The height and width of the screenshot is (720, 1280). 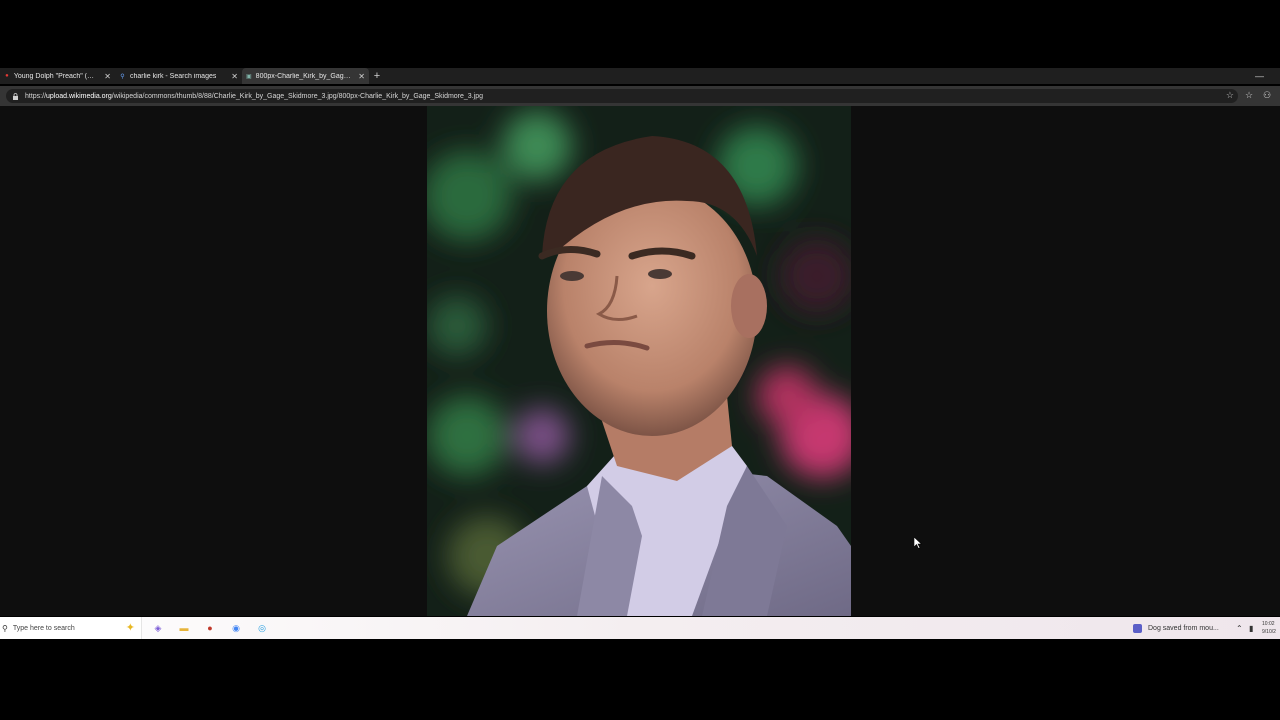 I want to click on mouse-cursor-icon, so click(x=918, y=543).